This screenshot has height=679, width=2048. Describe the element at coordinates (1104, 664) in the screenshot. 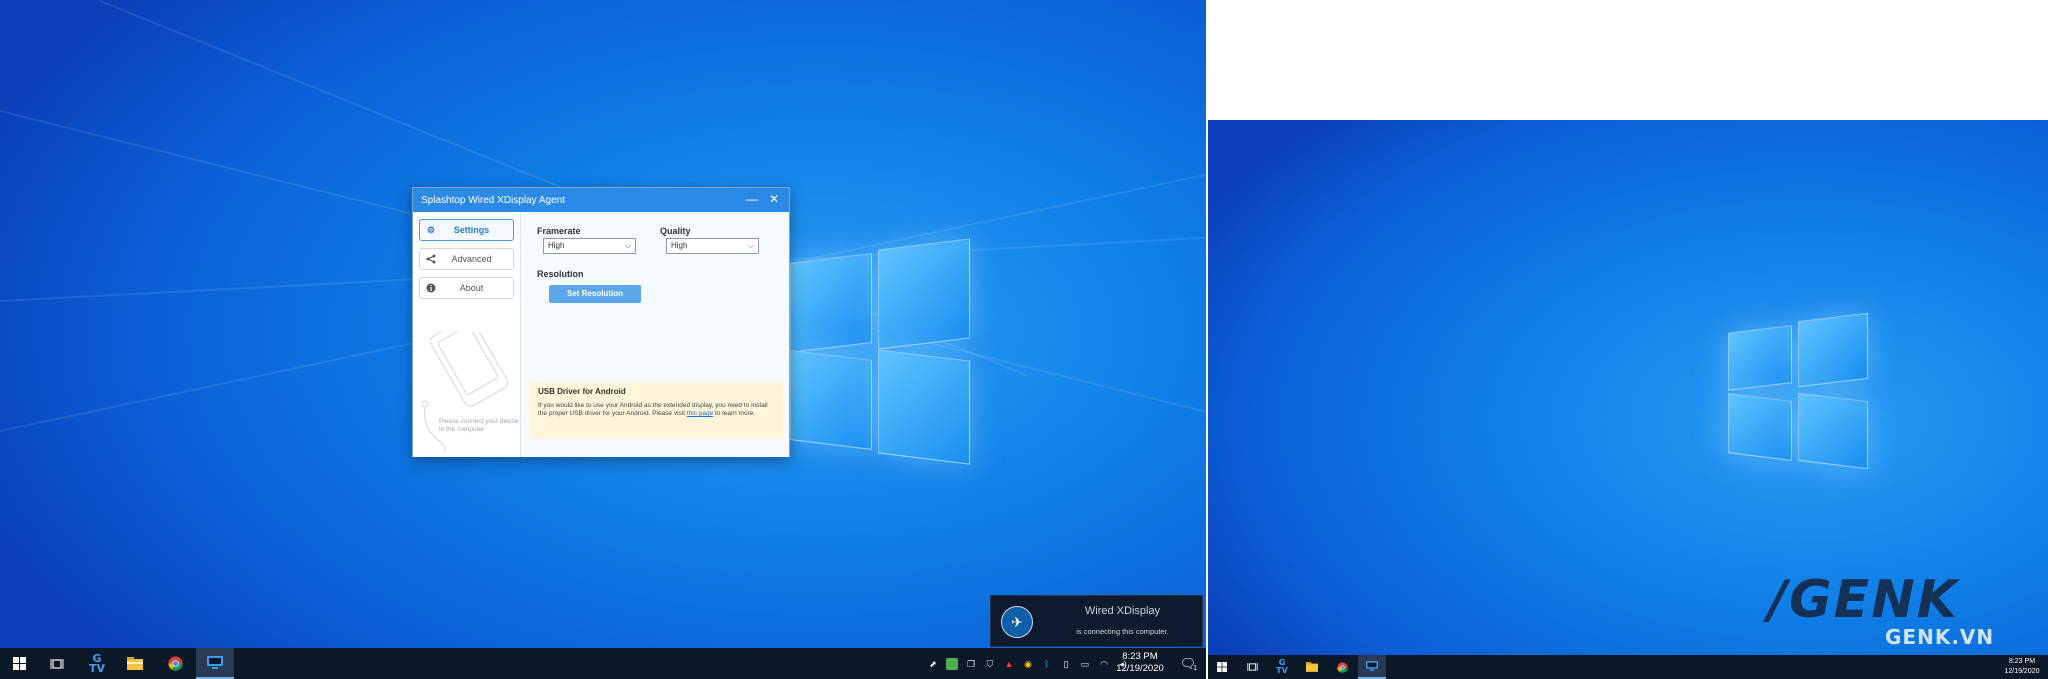

I see `wifi-icon: ◠` at that location.